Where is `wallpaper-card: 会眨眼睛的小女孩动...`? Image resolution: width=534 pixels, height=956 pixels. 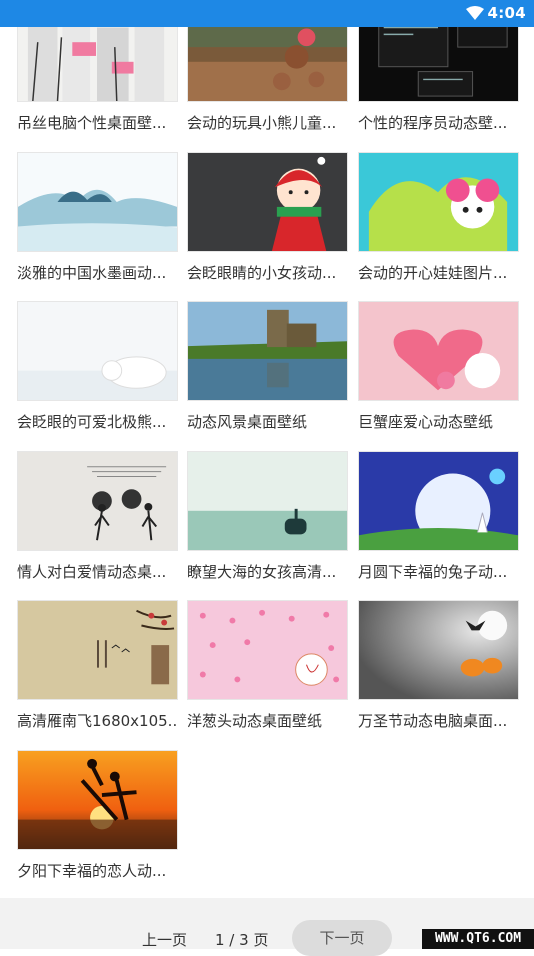
wallpaper-card: 会眨眼睛的小女孩动... is located at coordinates (267, 227).